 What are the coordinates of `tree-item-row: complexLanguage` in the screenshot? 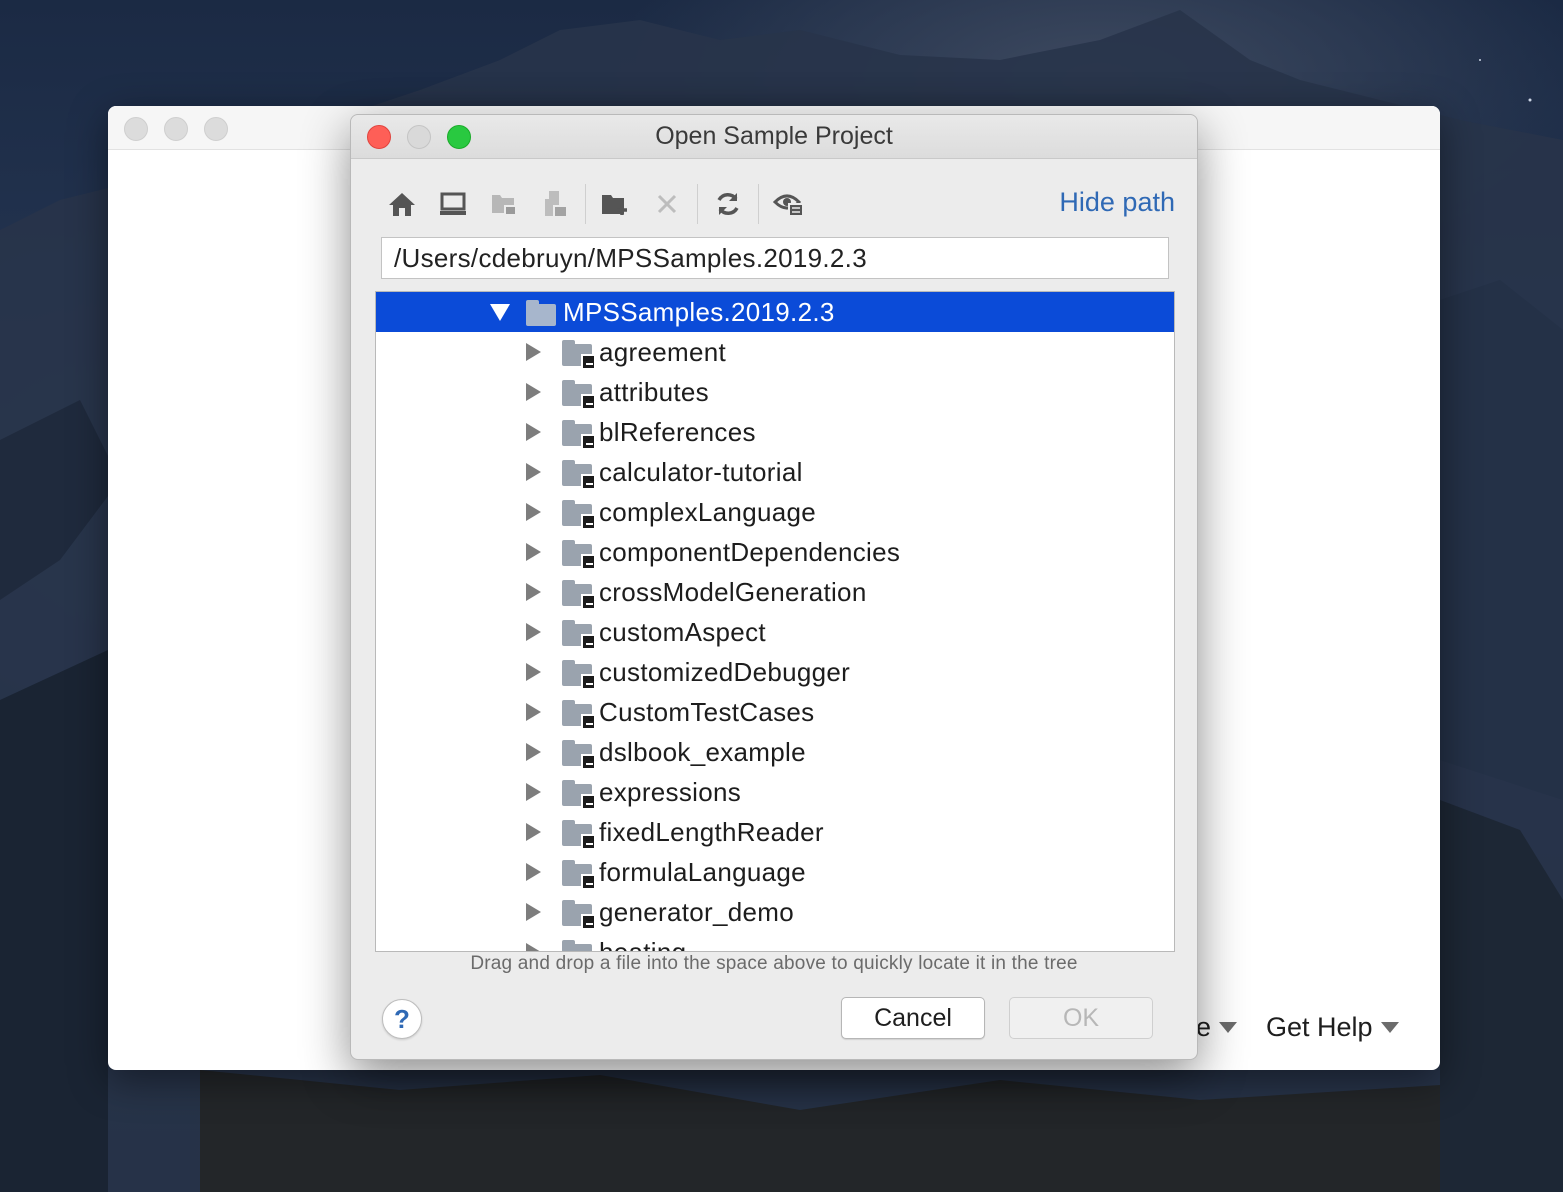 It's located at (775, 512).